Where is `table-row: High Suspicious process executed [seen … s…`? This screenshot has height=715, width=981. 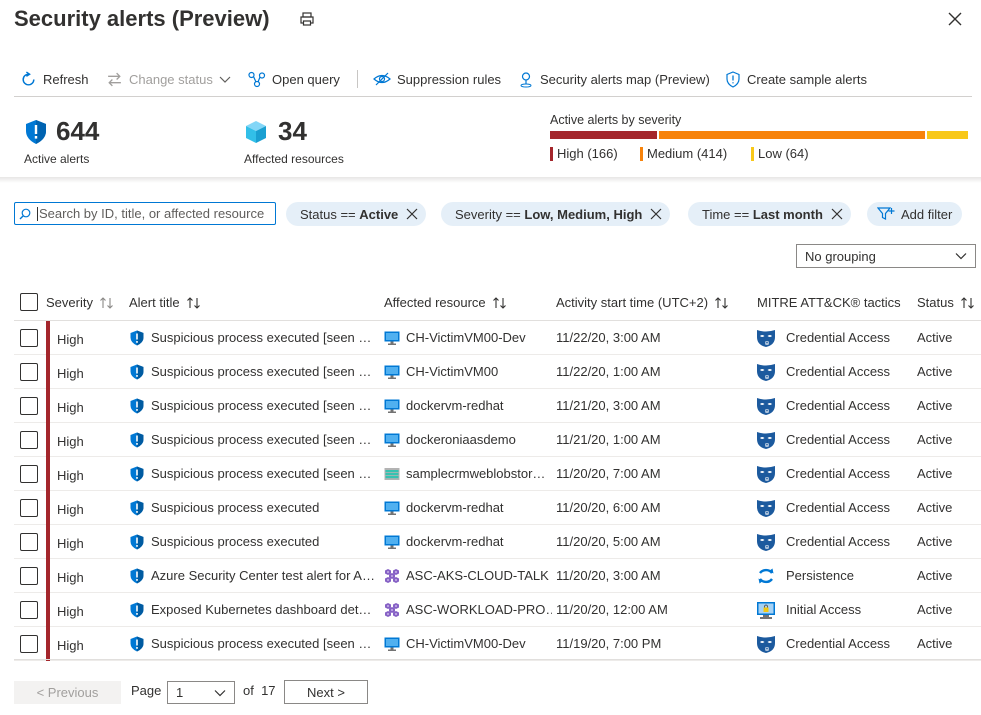
table-row: High Suspicious process executed [seen … s… is located at coordinates (497, 474).